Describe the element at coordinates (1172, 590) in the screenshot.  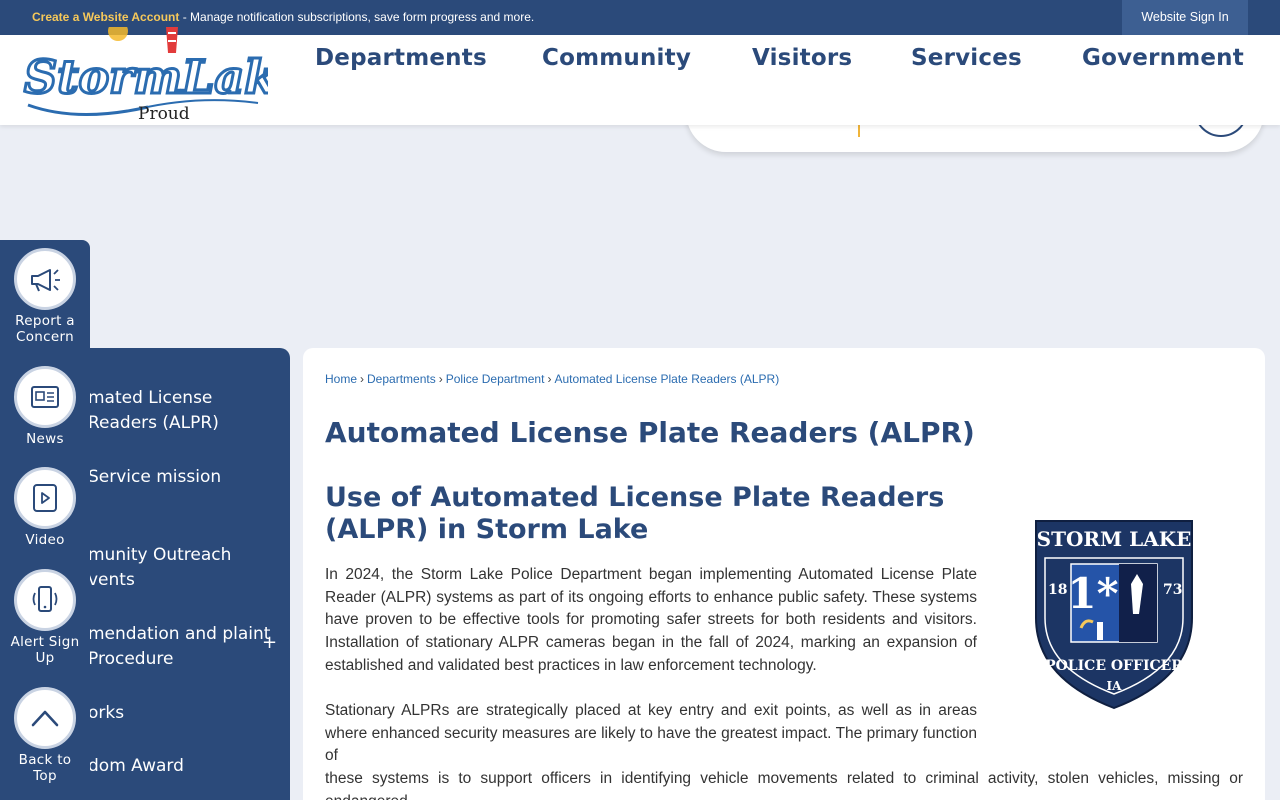
I see `badge-right-year: 73` at that location.